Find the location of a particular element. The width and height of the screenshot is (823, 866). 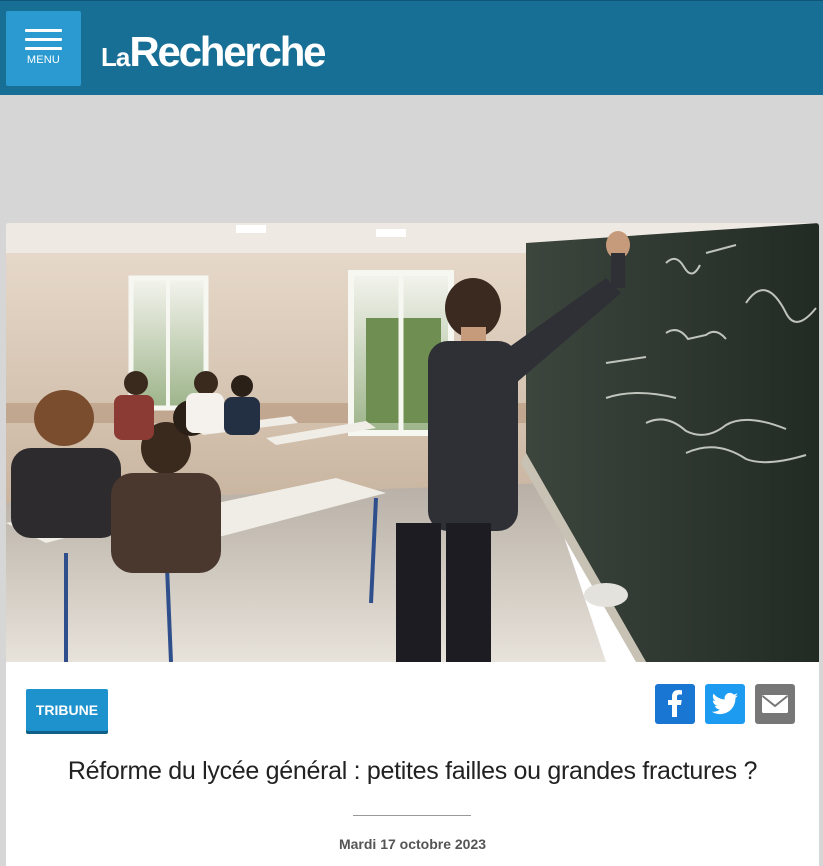

category-tag-button: TRIBUNE is located at coordinates (67, 710).